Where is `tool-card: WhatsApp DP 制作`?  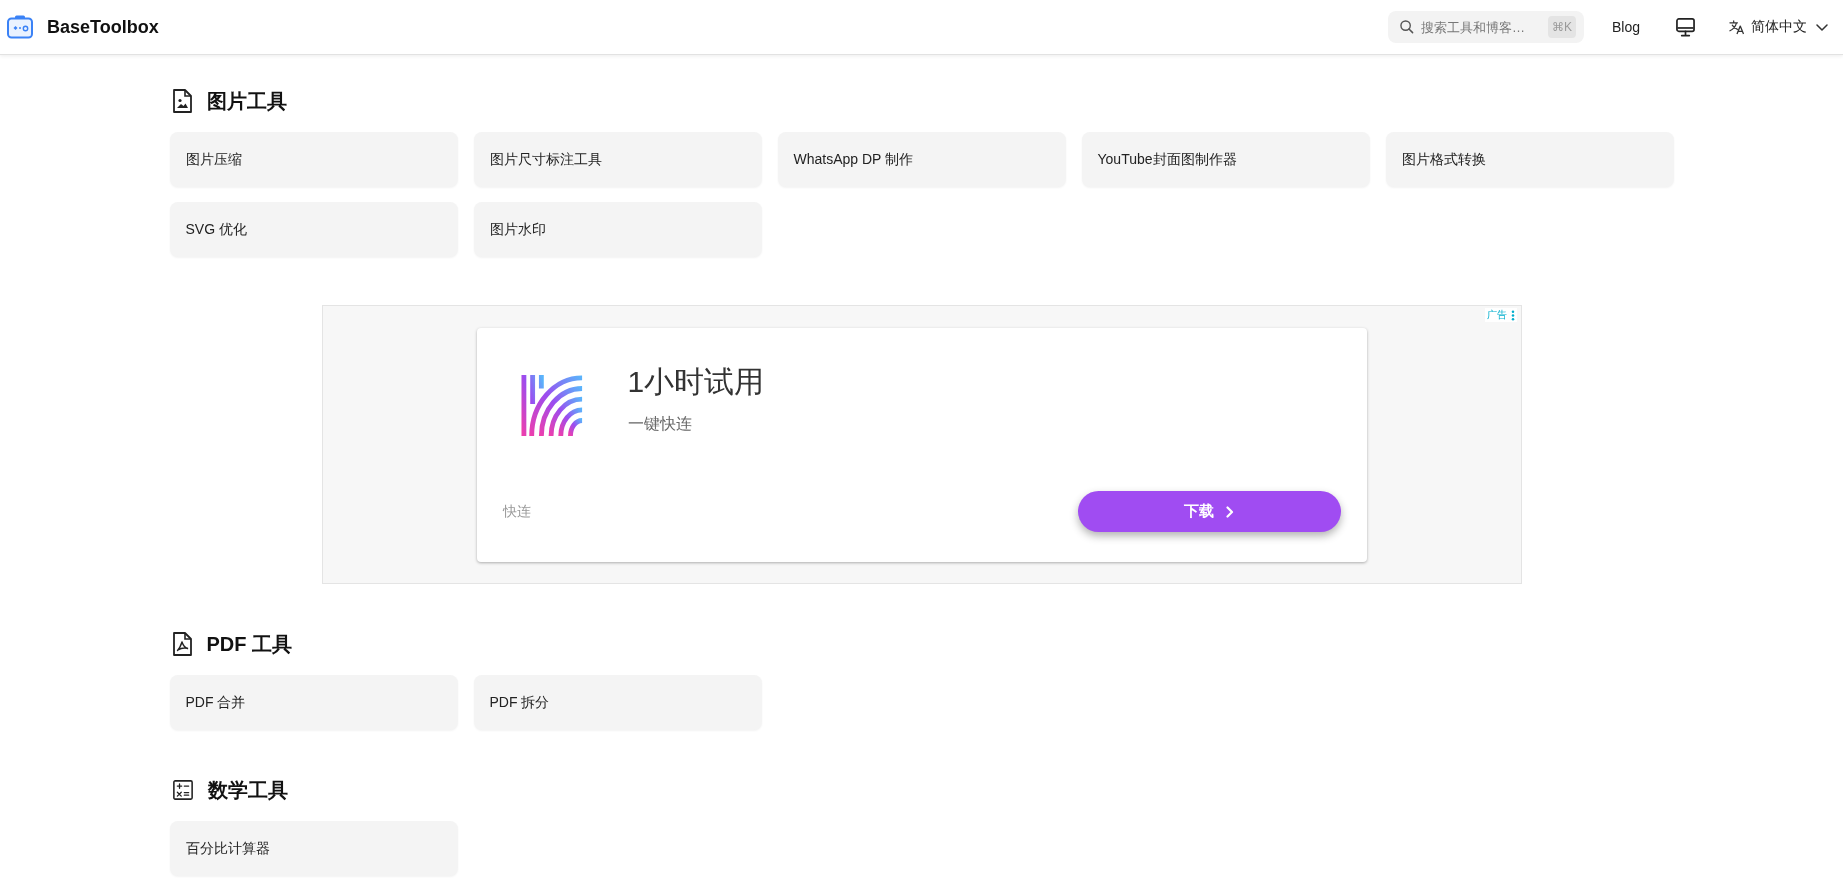 tool-card: WhatsApp DP 制作 is located at coordinates (921, 159).